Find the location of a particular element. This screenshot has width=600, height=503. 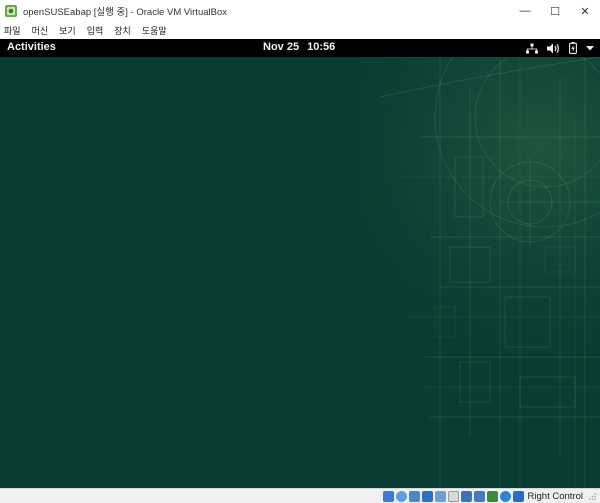

battery-icon is located at coordinates (573, 48).